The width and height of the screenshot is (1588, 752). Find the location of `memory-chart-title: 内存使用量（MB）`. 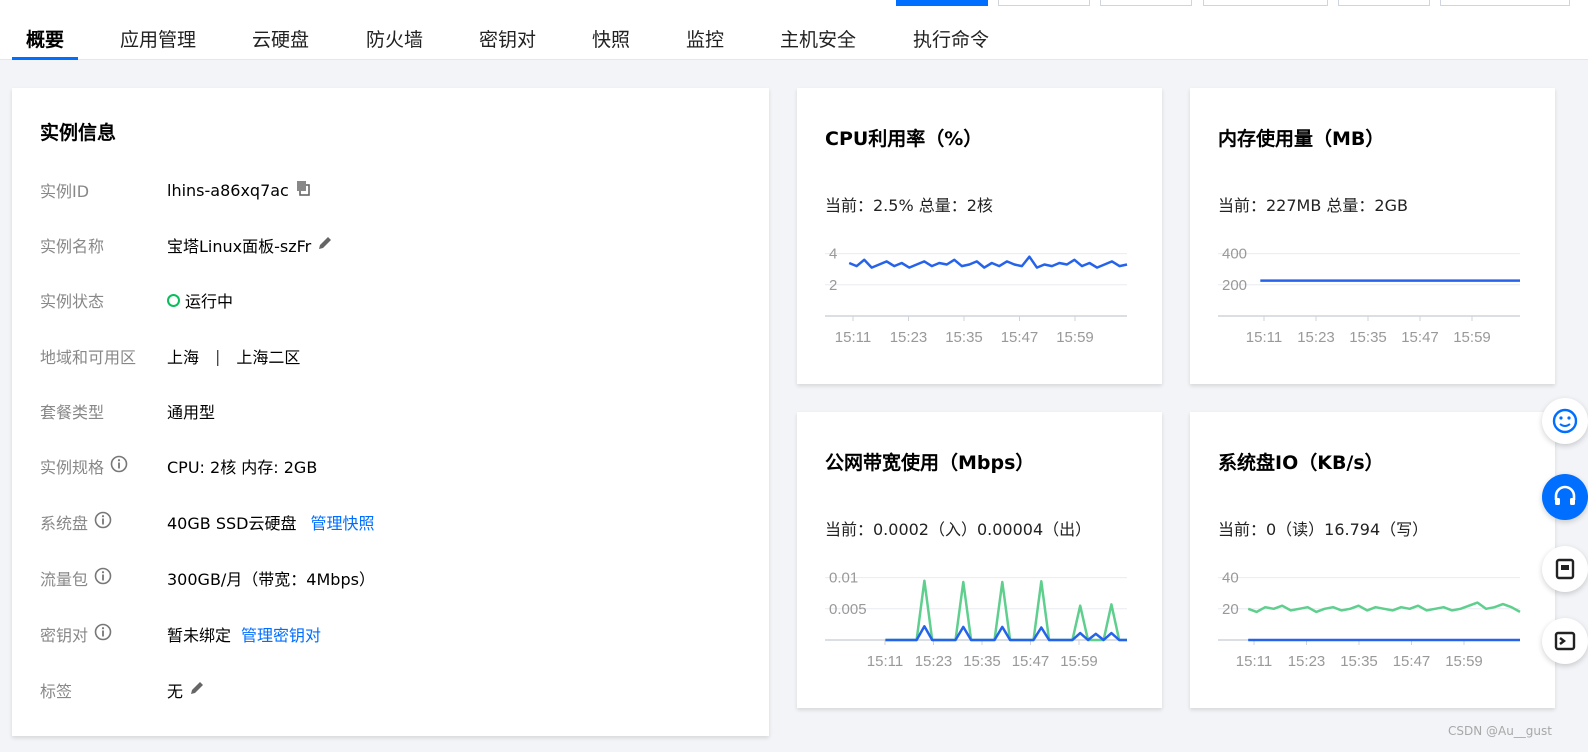

memory-chart-title: 内存使用量（MB） is located at coordinates (1301, 139).